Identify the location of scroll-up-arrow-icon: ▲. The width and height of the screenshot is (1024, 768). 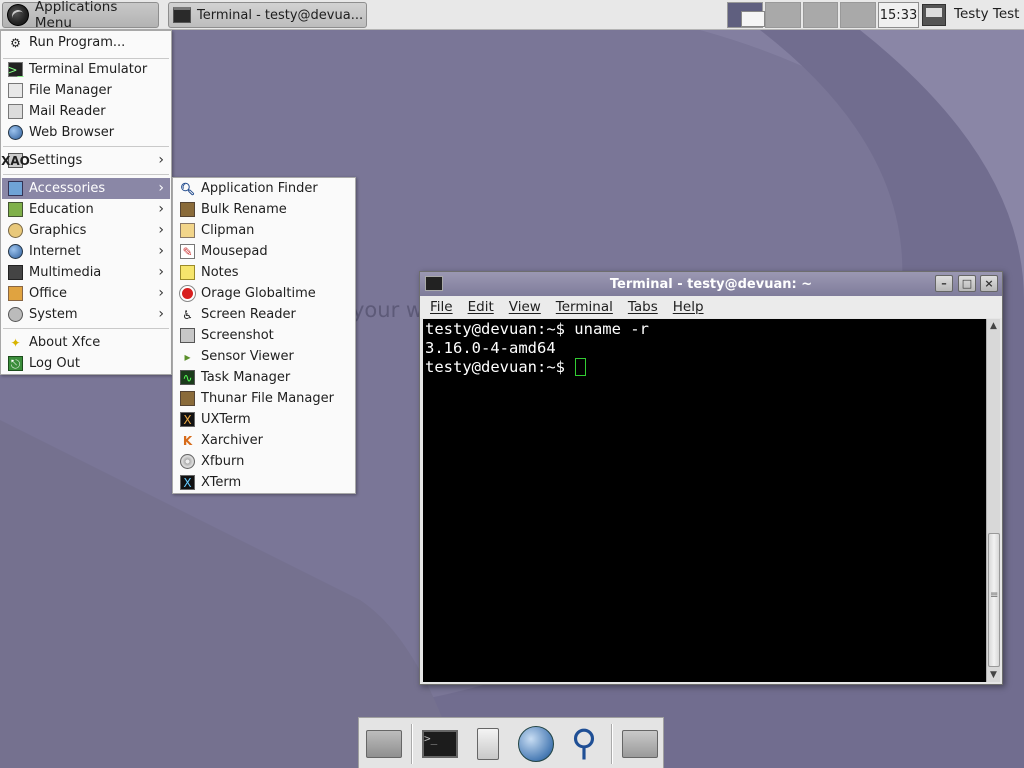
(993, 326).